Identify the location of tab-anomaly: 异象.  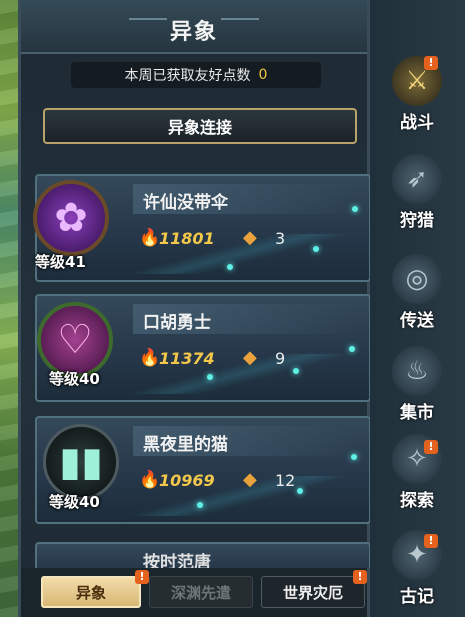
(91, 592).